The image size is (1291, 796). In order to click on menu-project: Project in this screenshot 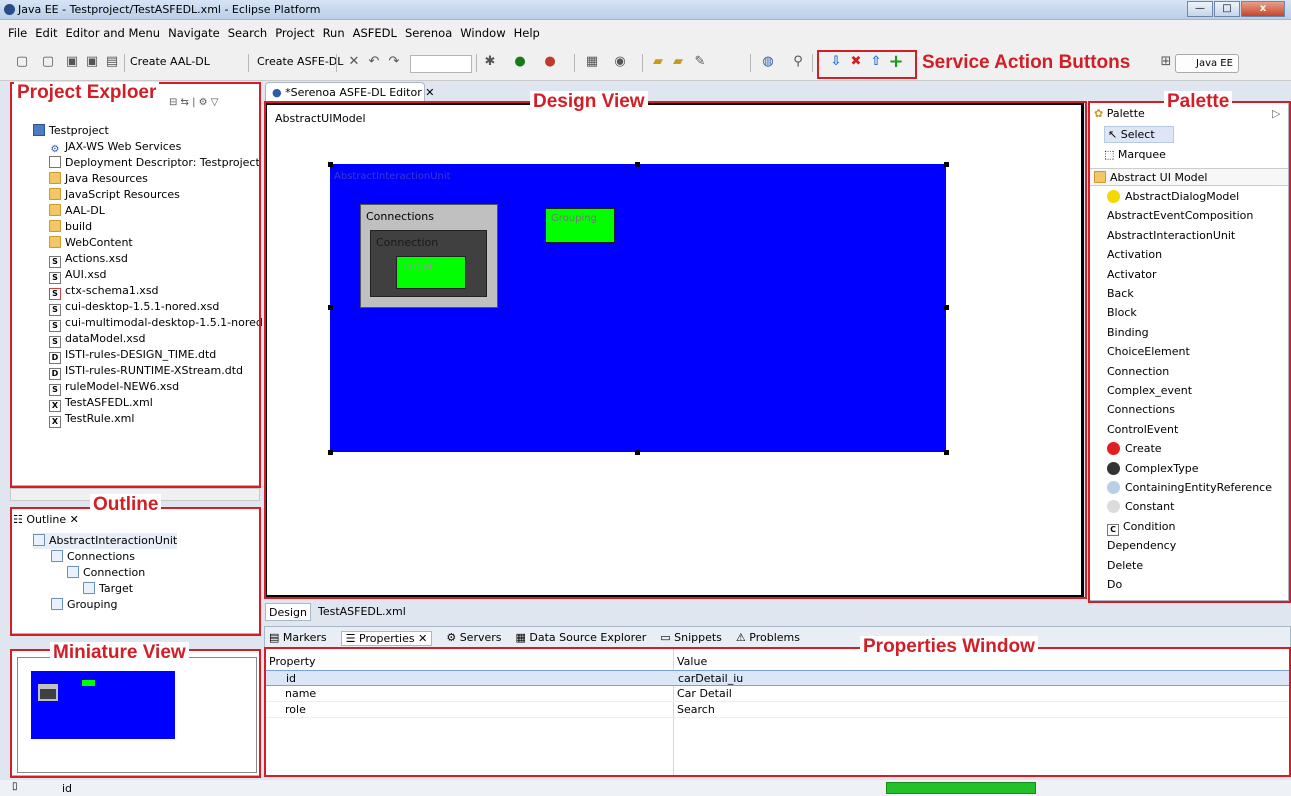, I will do `click(294, 33)`.